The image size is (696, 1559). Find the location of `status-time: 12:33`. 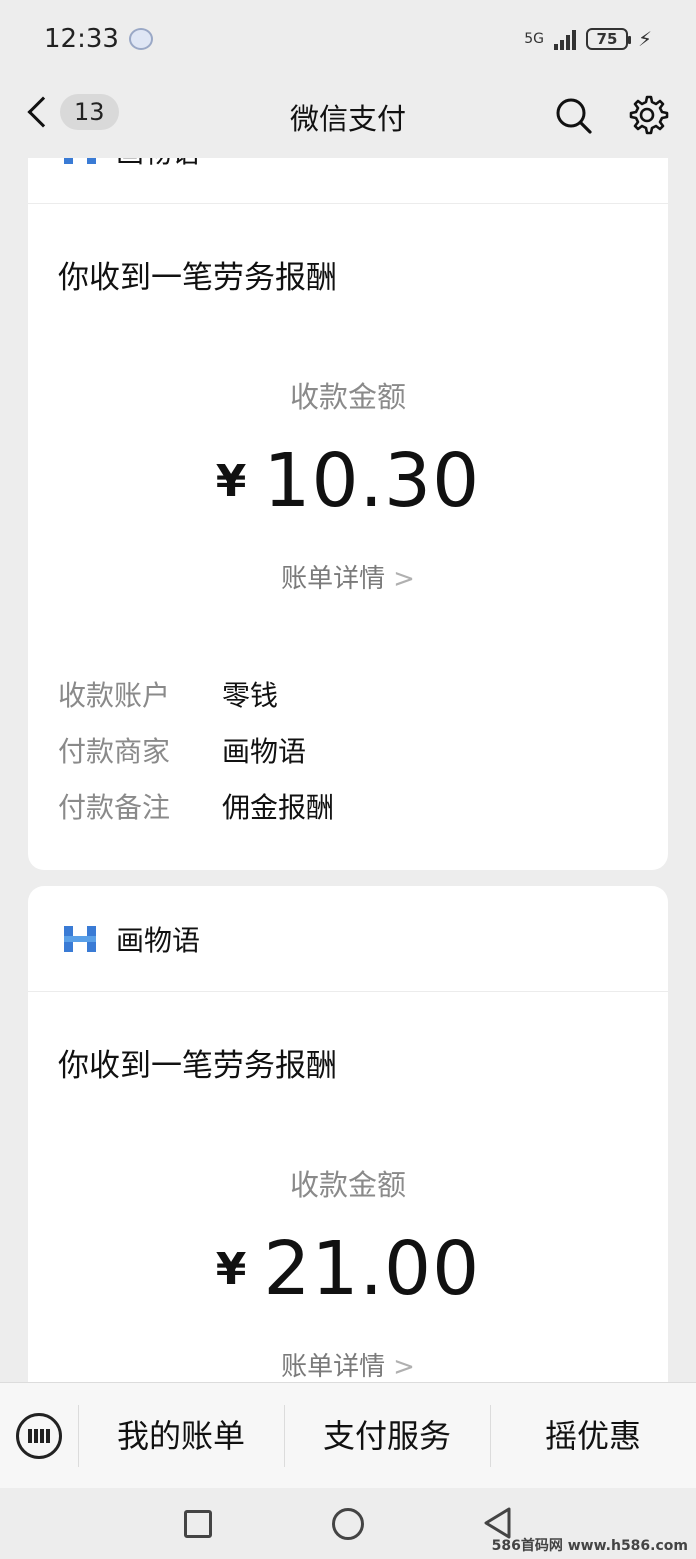

status-time: 12:33 is located at coordinates (98, 39).